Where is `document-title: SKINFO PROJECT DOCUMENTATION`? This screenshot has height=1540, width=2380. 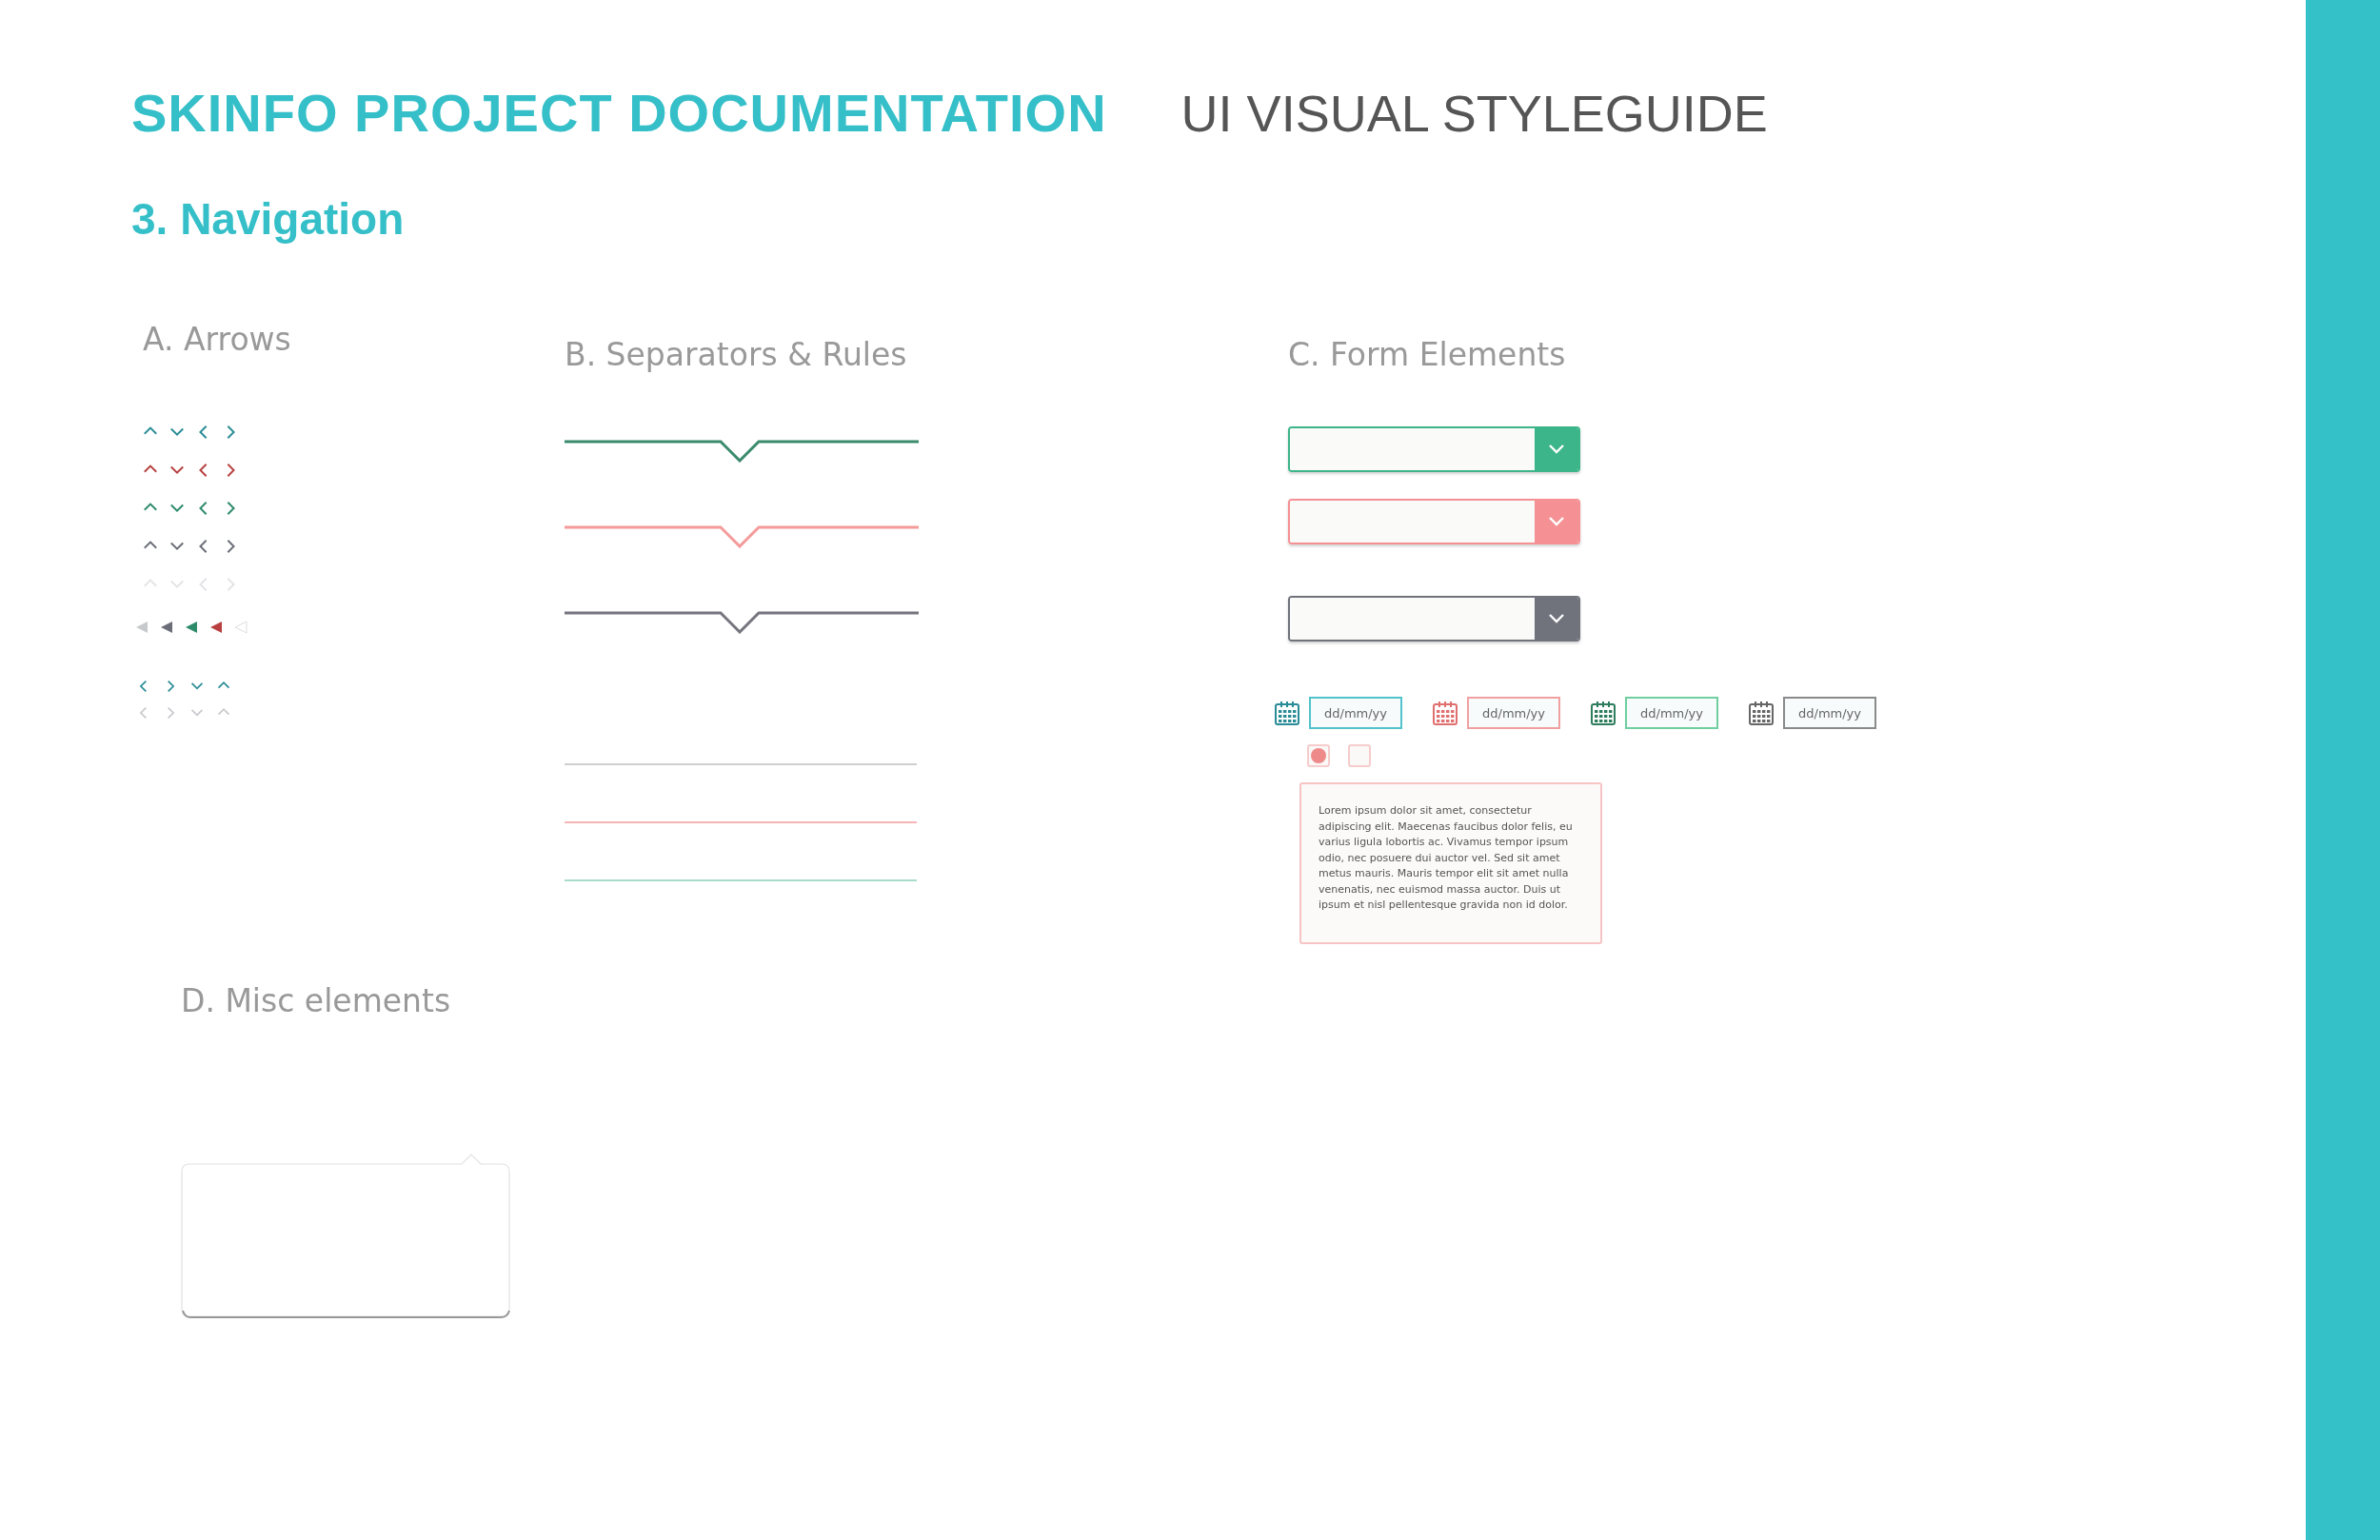 document-title: SKINFO PROJECT DOCUMENTATION is located at coordinates (619, 113).